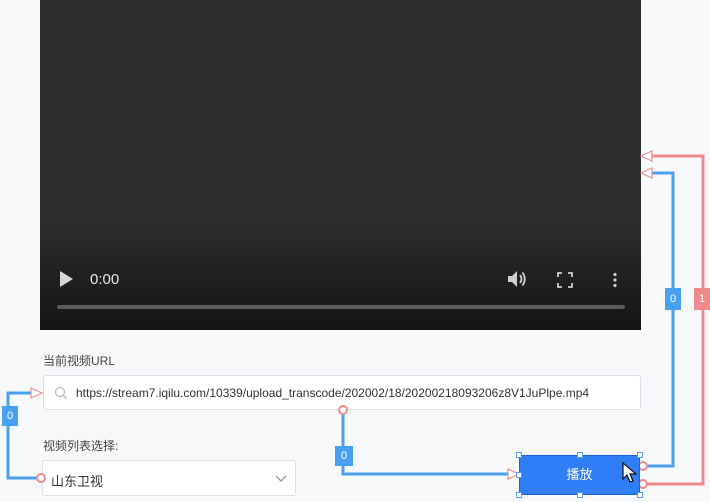 This screenshot has width=710, height=502. I want to click on wire-tag-select-out: 0, so click(344, 456).